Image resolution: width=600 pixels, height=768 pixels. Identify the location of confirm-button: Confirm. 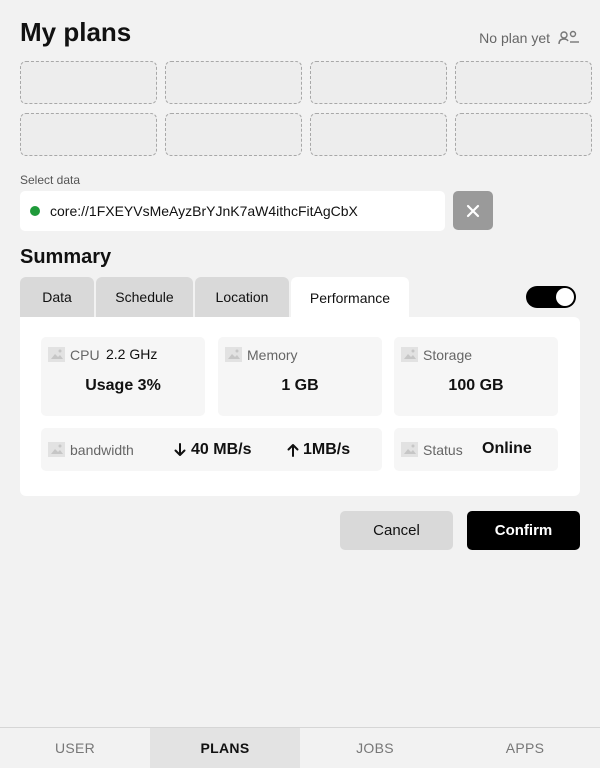
(523, 530).